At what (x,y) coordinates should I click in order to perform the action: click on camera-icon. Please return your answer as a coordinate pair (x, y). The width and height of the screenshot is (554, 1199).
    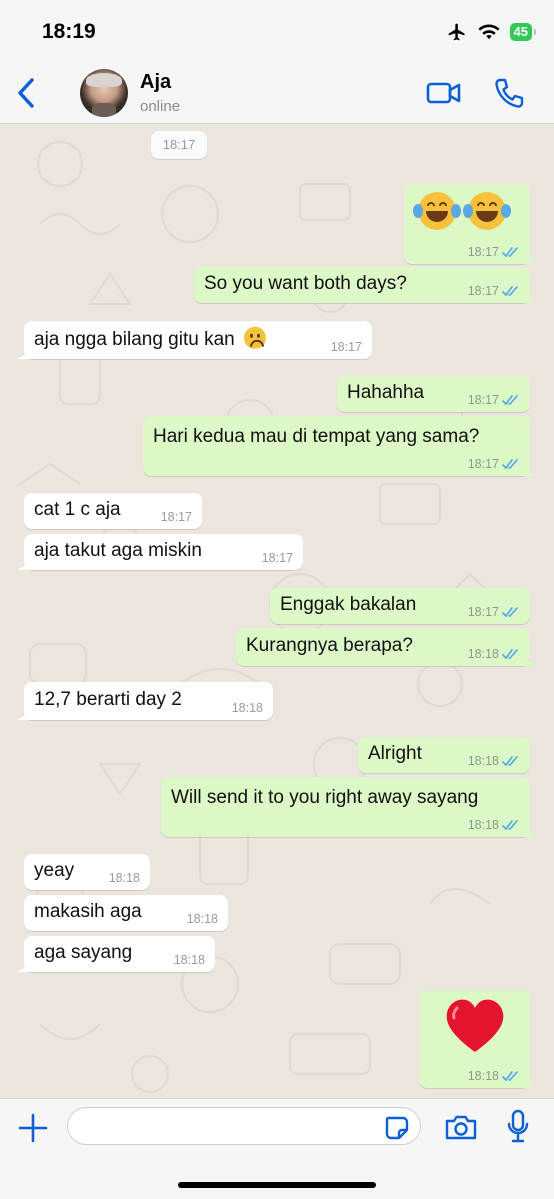
    Looking at the image, I should click on (461, 1127).